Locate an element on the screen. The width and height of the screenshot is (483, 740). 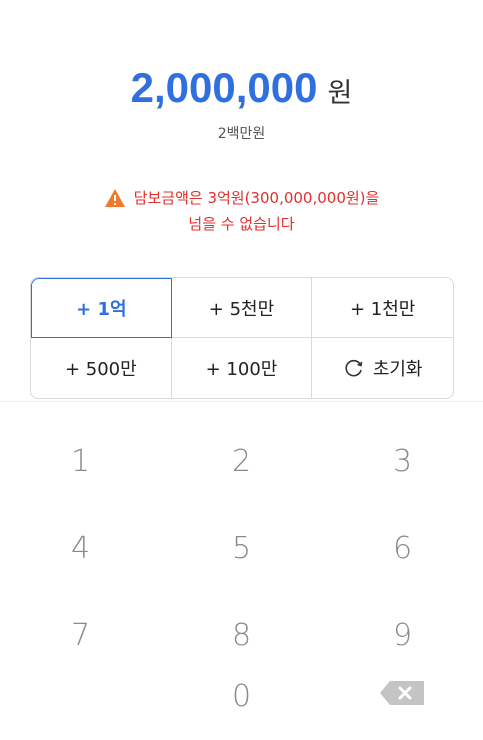
add-10m-label: + 1천만 is located at coordinates (382, 309).